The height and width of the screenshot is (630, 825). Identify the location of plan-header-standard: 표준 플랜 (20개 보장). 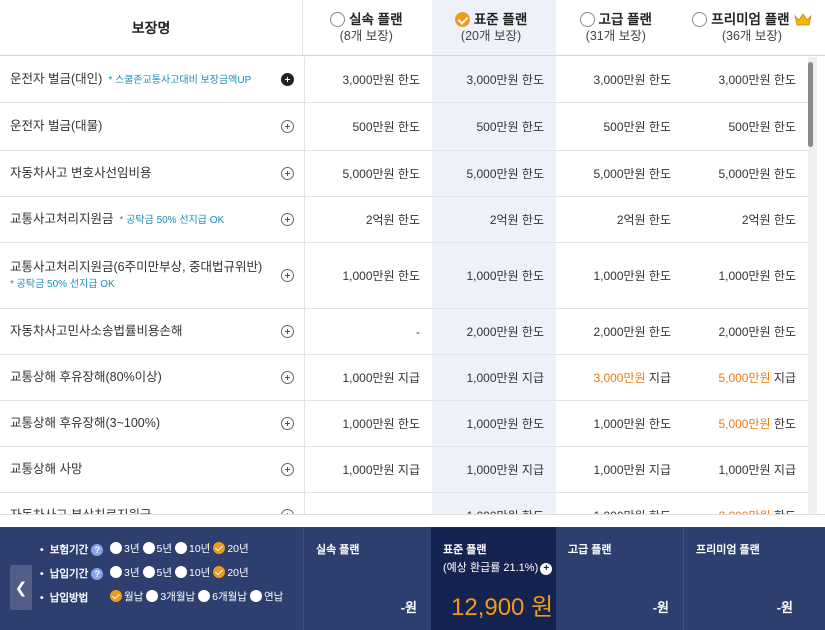
(490, 27).